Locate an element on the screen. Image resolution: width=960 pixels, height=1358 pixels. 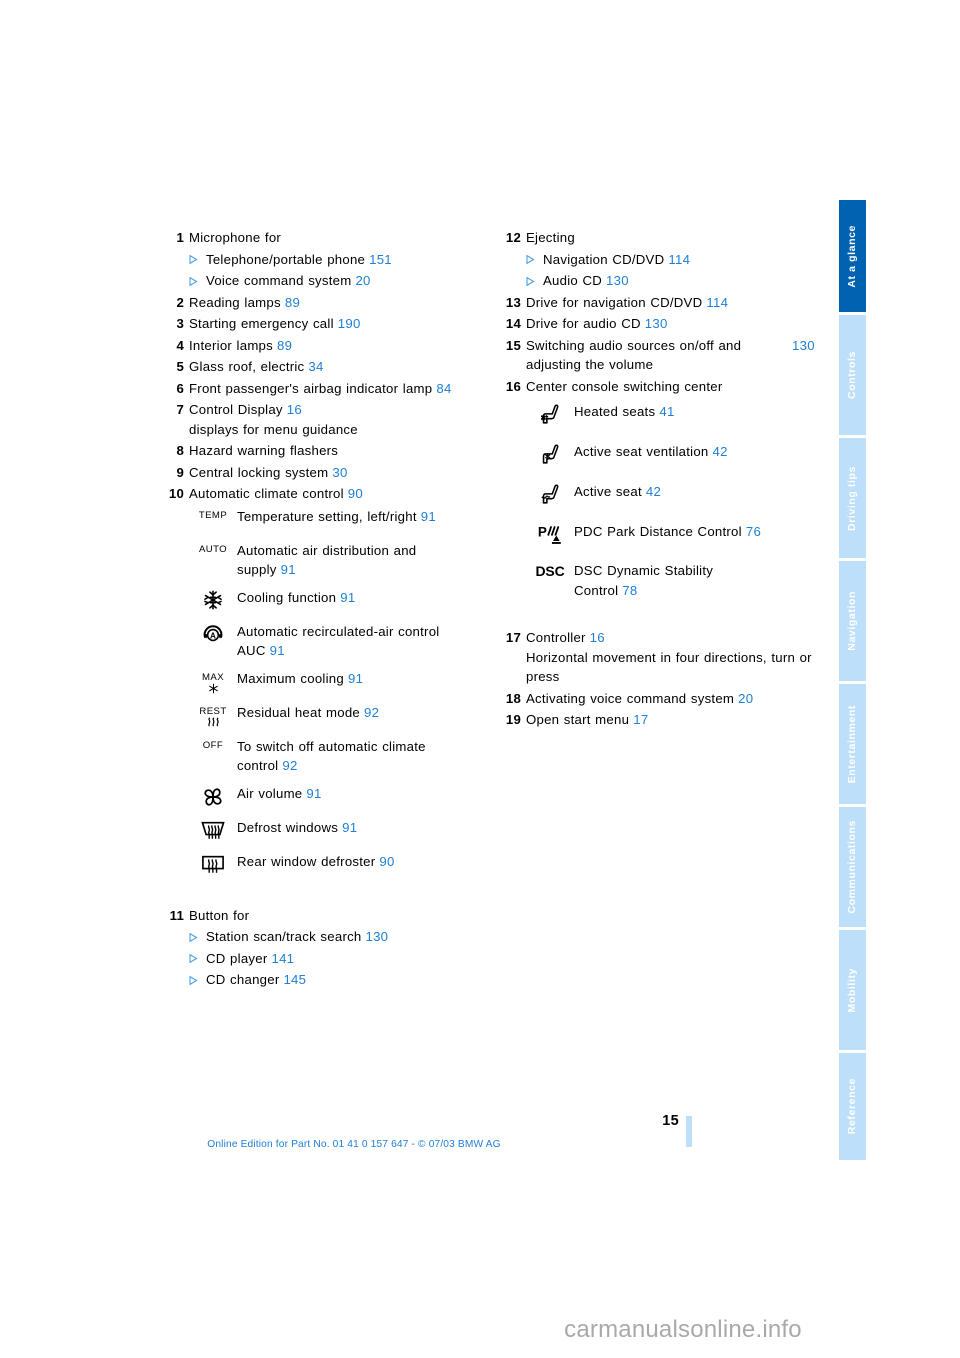
item-number: 10 is located at coordinates (176, 493).